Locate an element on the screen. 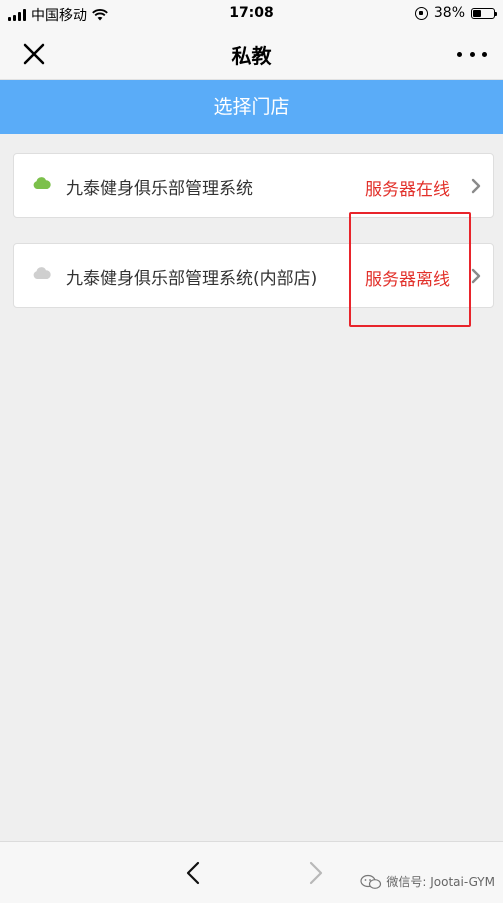 The height and width of the screenshot is (903, 503). watermark: 微信号: Jootai-GYM is located at coordinates (427, 881).